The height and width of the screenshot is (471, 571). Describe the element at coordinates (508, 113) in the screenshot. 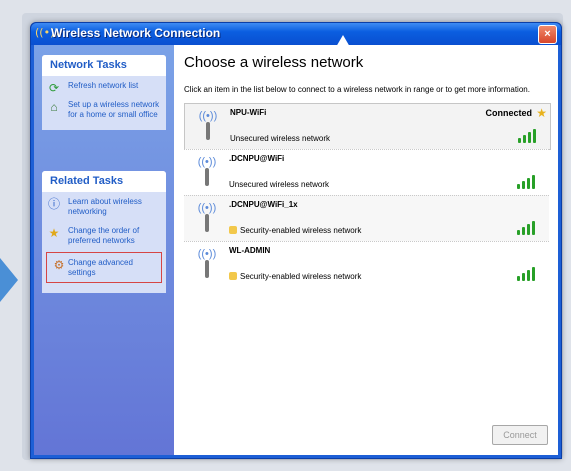

I see `connection-status: Connected` at that location.